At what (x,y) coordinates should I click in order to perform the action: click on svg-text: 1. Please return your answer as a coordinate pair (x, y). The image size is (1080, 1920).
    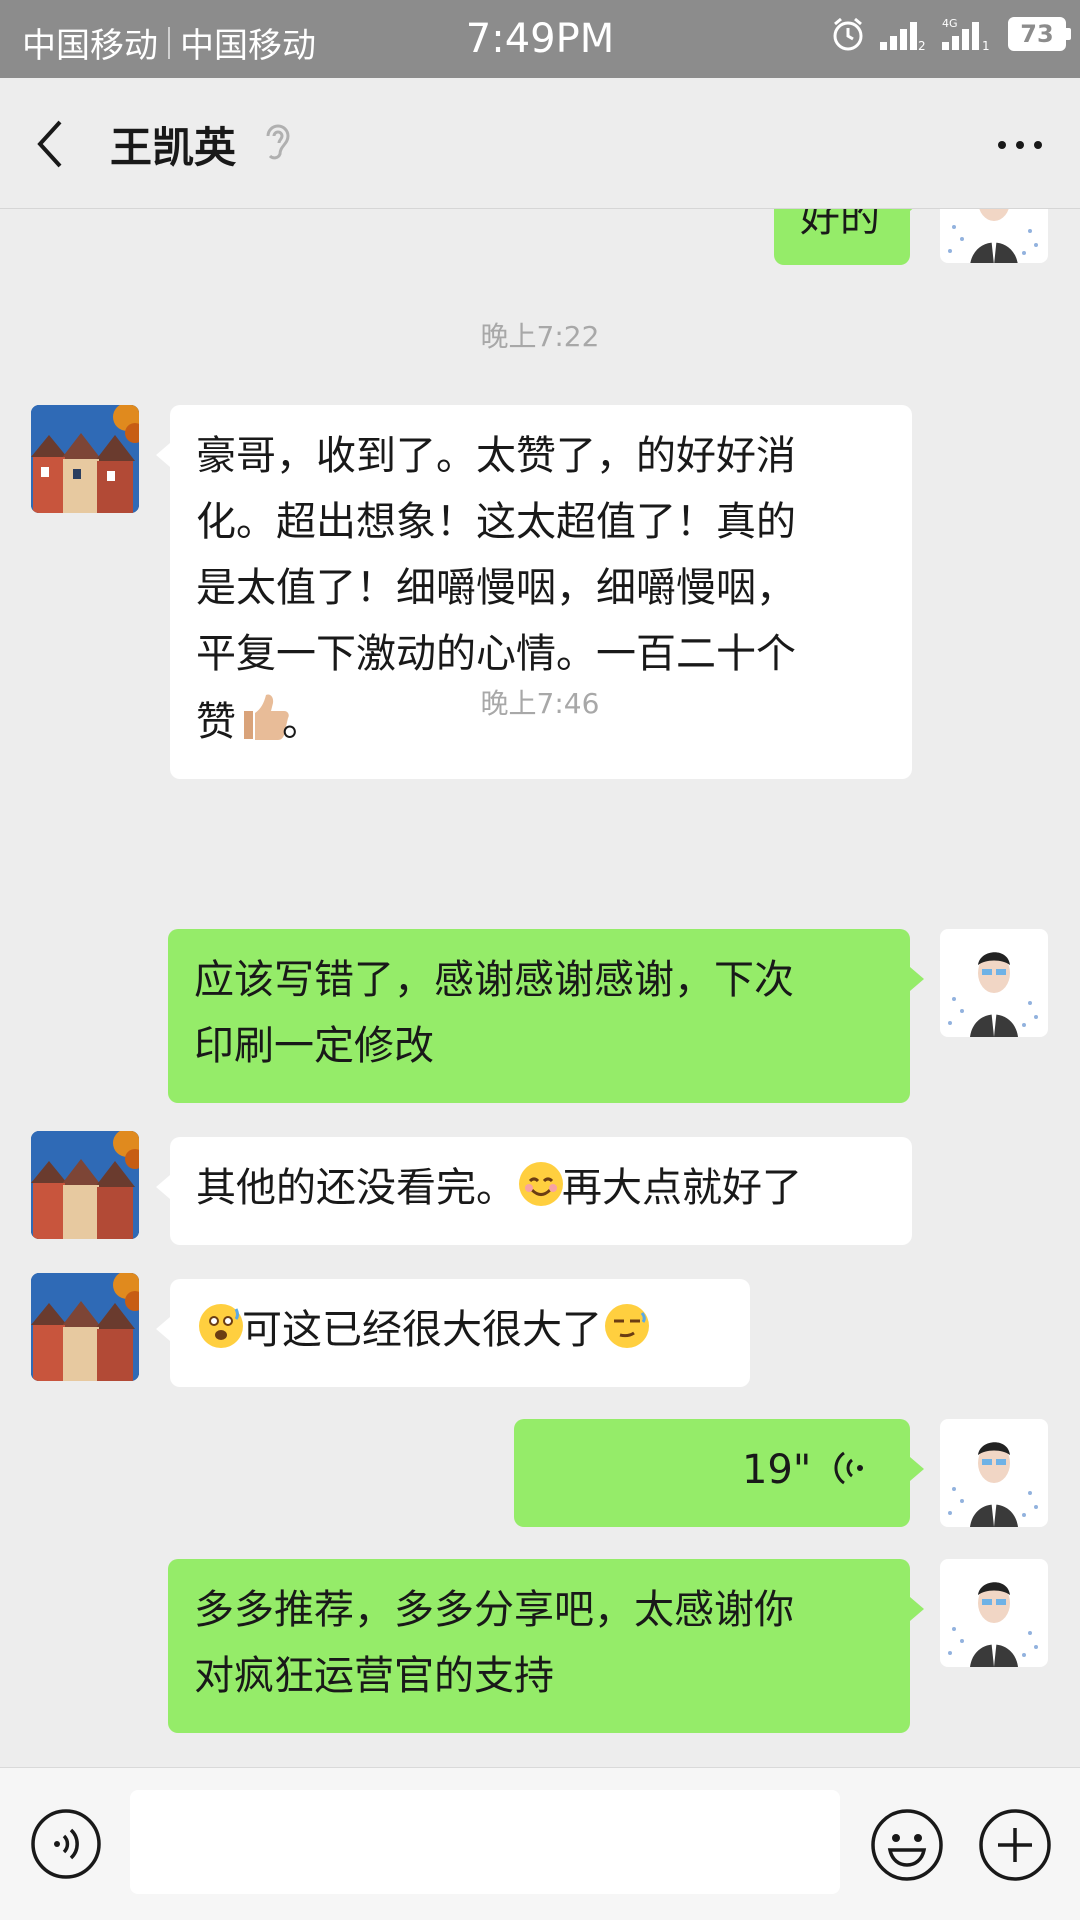
    Looking at the image, I should click on (986, 45).